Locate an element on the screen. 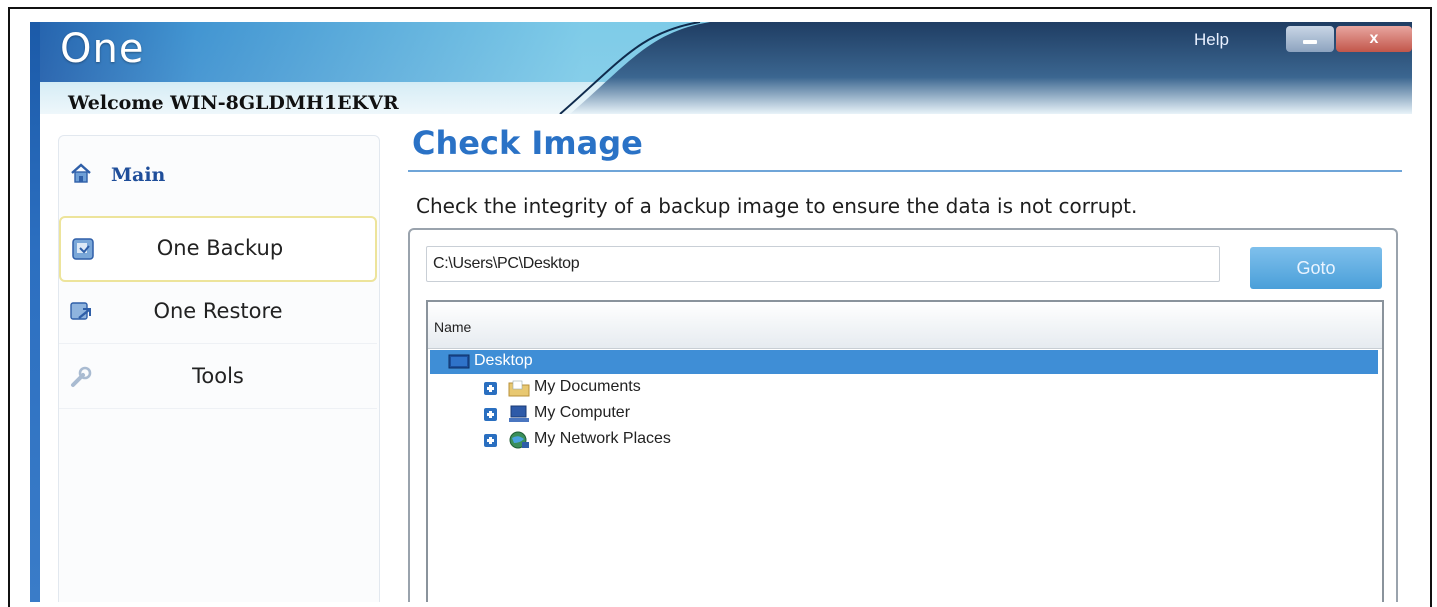 The image size is (1437, 607). desktop-icon is located at coordinates (459, 361).